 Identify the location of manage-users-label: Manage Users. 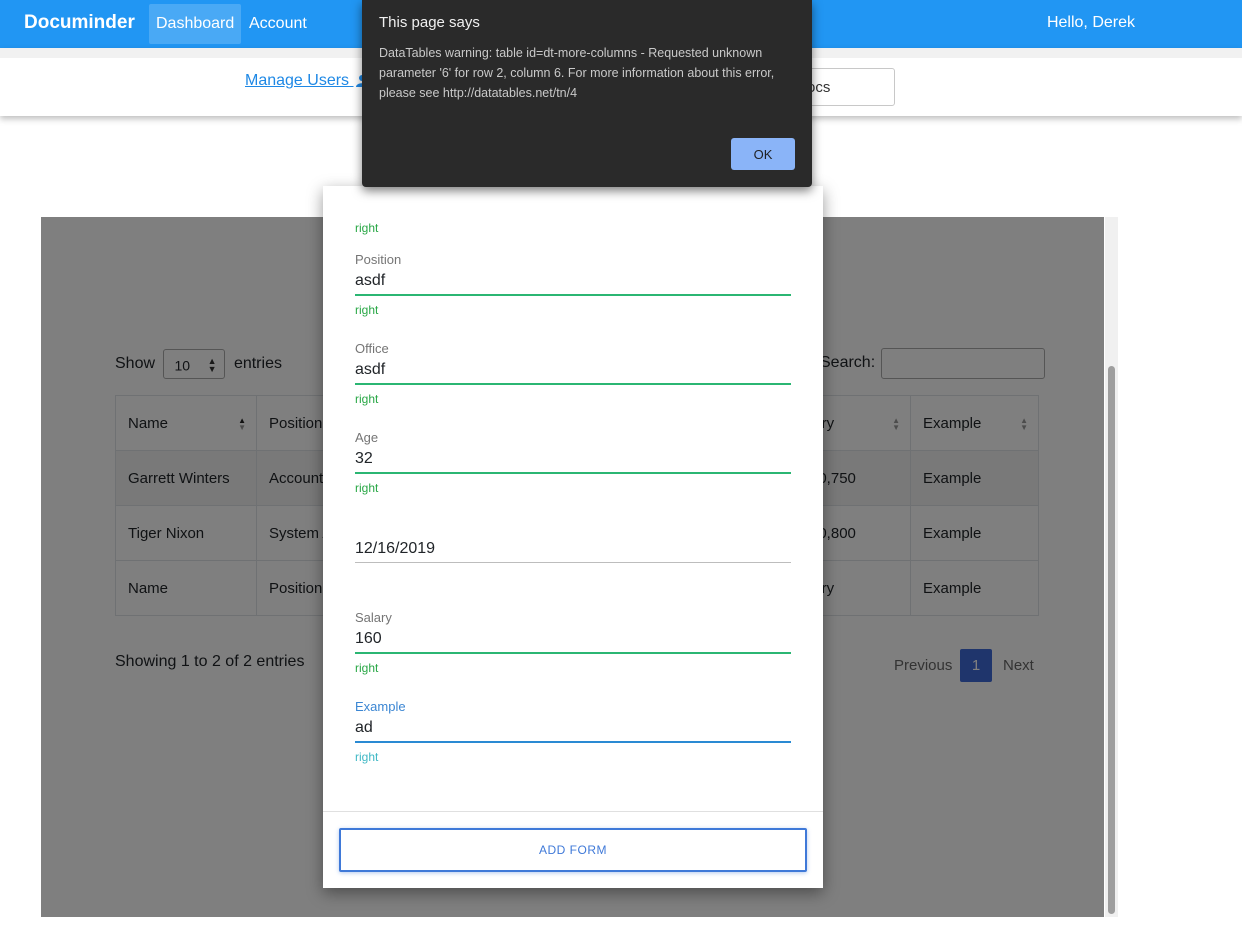
(297, 80).